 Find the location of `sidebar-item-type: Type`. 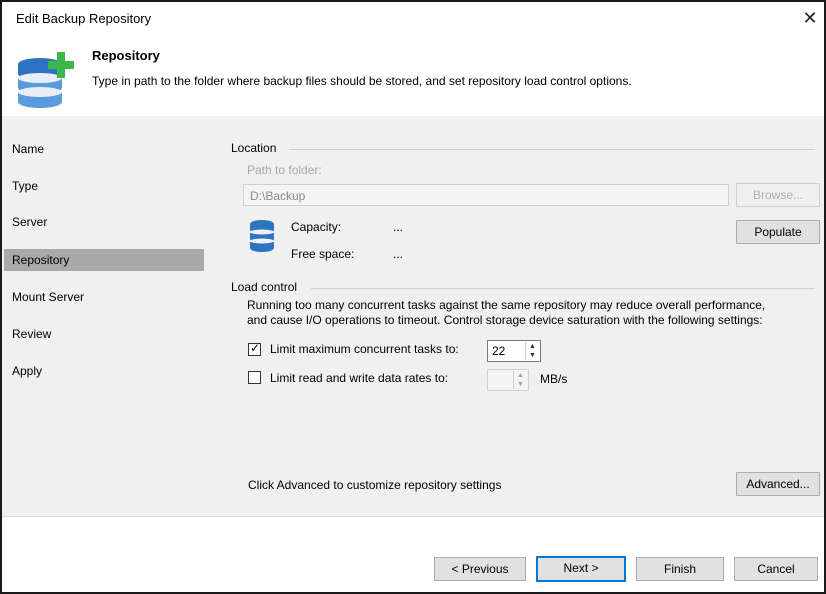

sidebar-item-type: Type is located at coordinates (108, 186).